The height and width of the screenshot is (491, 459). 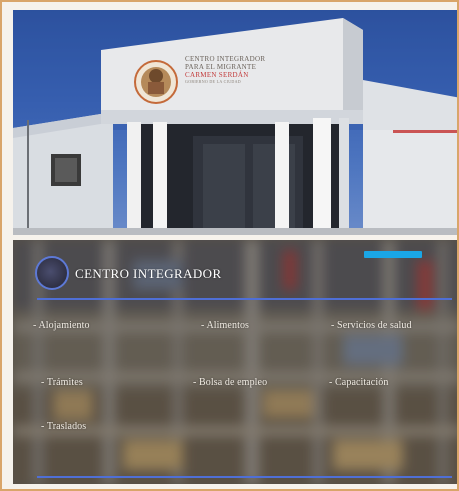 I want to click on sign-line: Centro Integrador, so click(x=225, y=59).